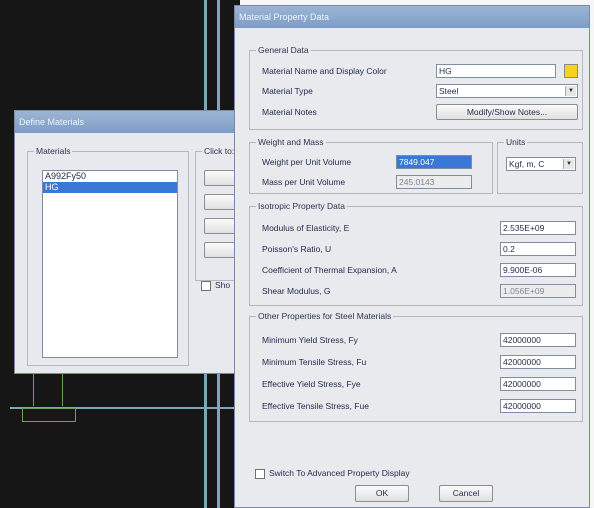 The height and width of the screenshot is (508, 594). What do you see at coordinates (314, 362) in the screenshot?
I see `fu-label: Minimum Tensile Stress, Fu` at bounding box center [314, 362].